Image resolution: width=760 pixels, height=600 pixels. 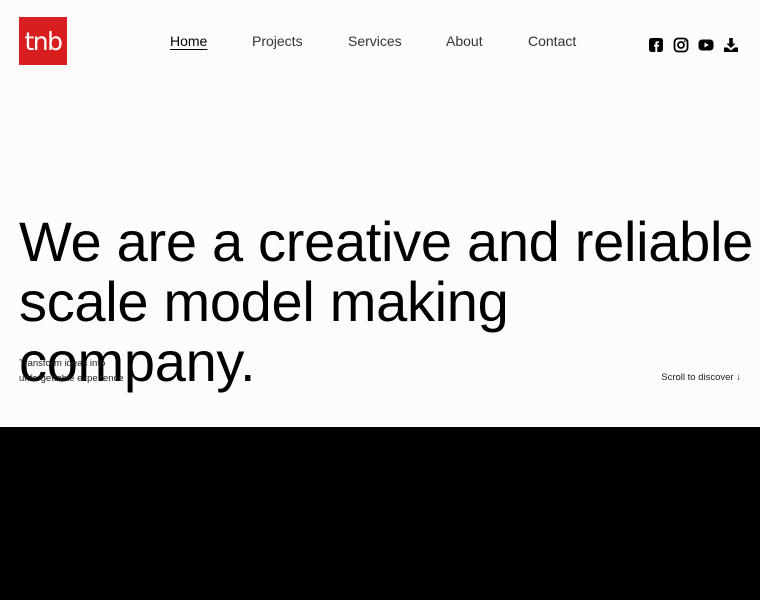 What do you see at coordinates (701, 377) in the screenshot?
I see `scroll-to-discover-link: Scroll to discover ↓` at bounding box center [701, 377].